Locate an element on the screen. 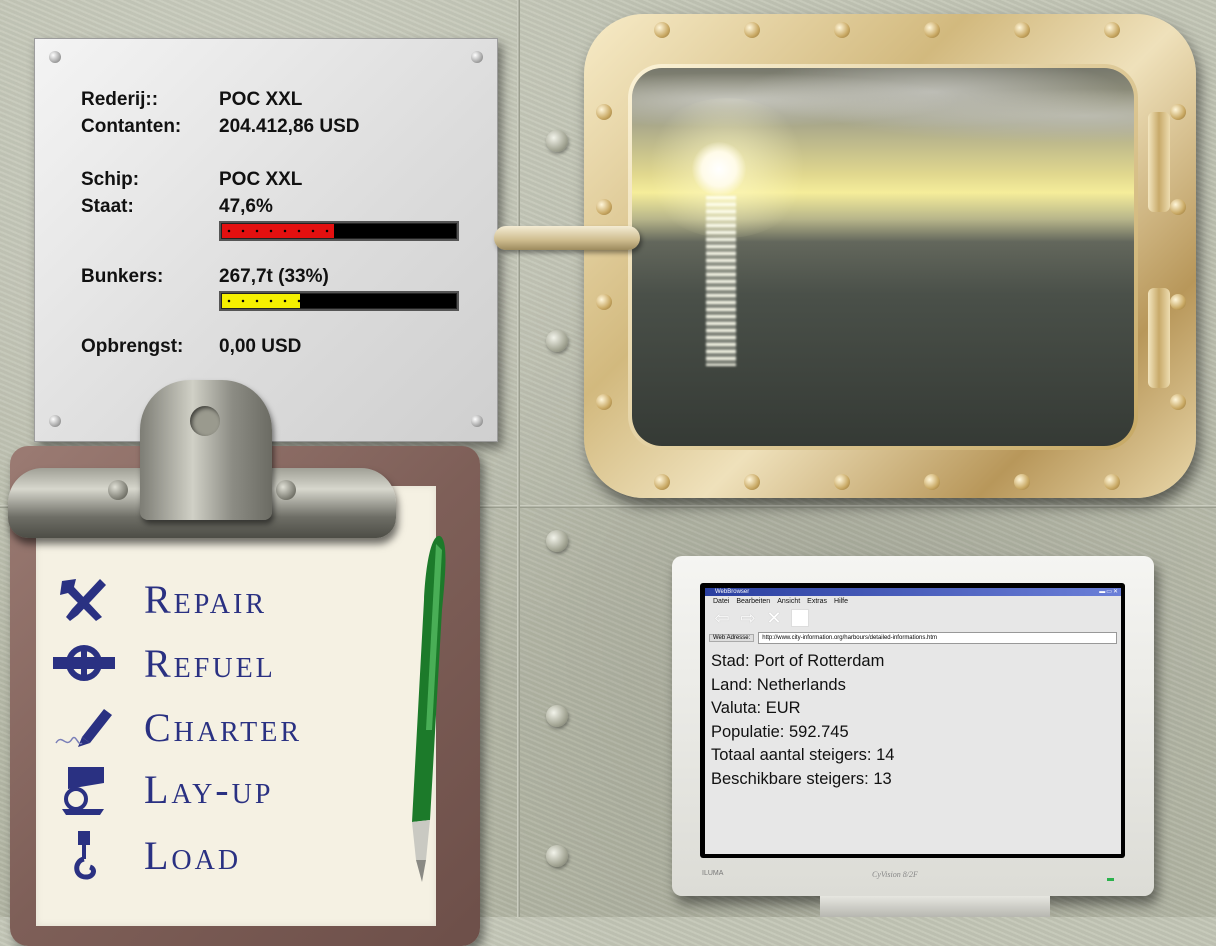 Image resolution: width=1216 pixels, height=946 pixels. browser-title: WebBrowser is located at coordinates (732, 592).